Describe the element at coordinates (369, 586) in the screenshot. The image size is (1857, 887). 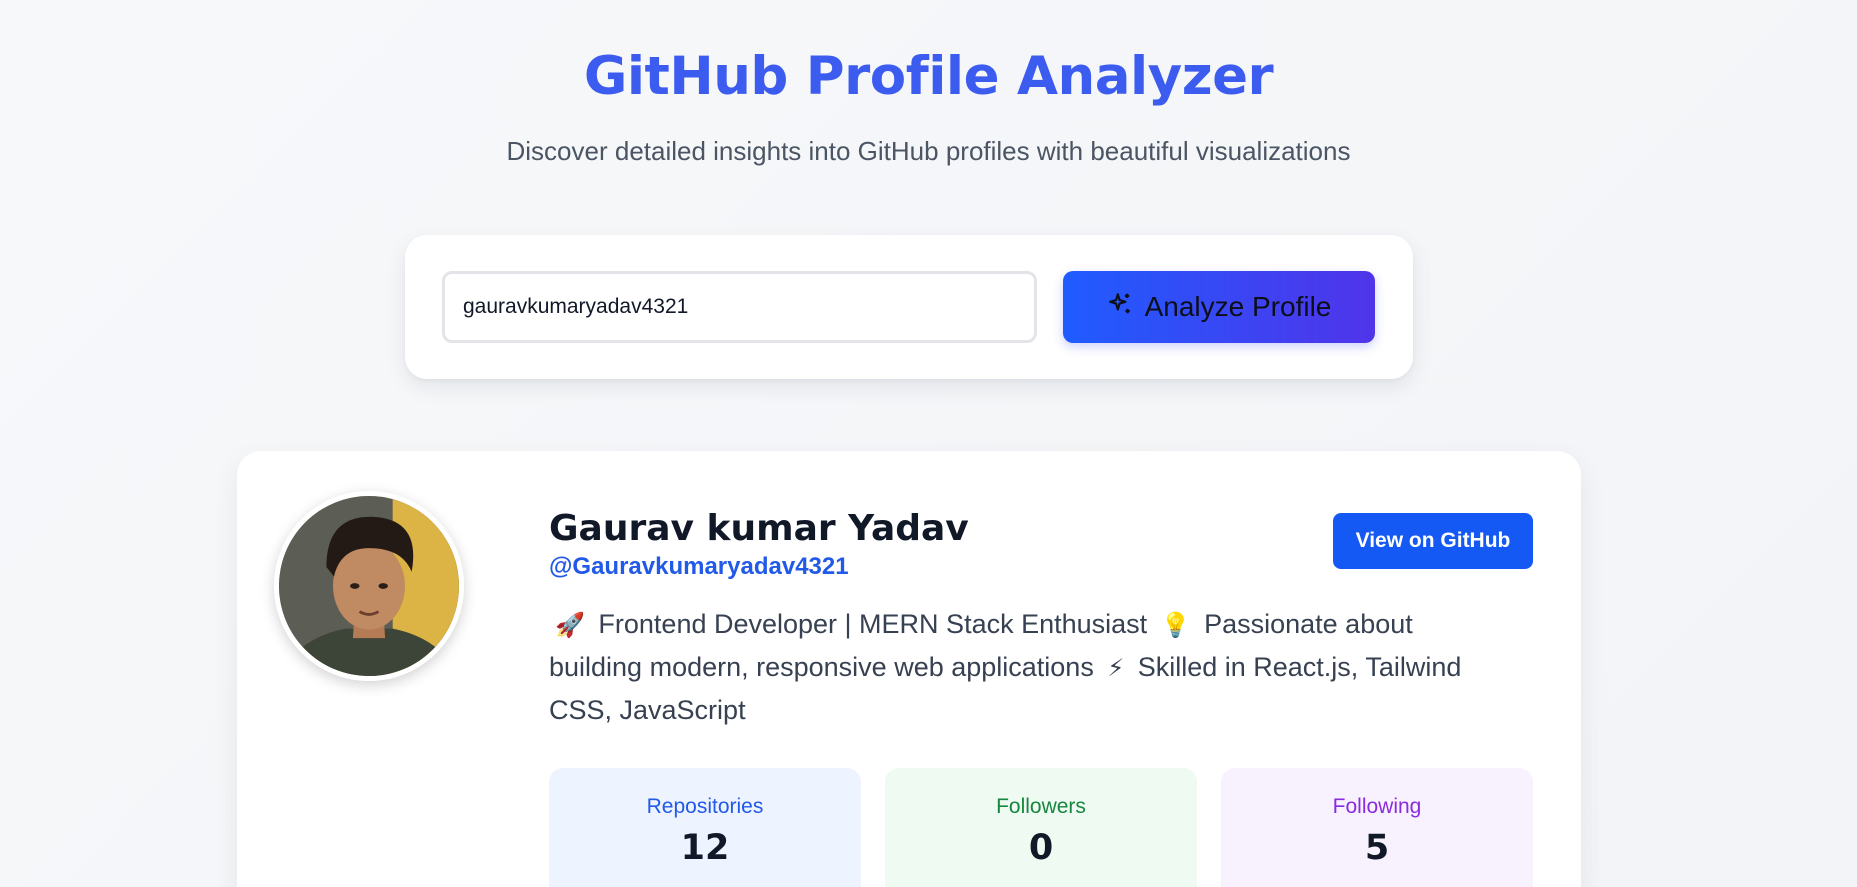
I see `avatar` at that location.